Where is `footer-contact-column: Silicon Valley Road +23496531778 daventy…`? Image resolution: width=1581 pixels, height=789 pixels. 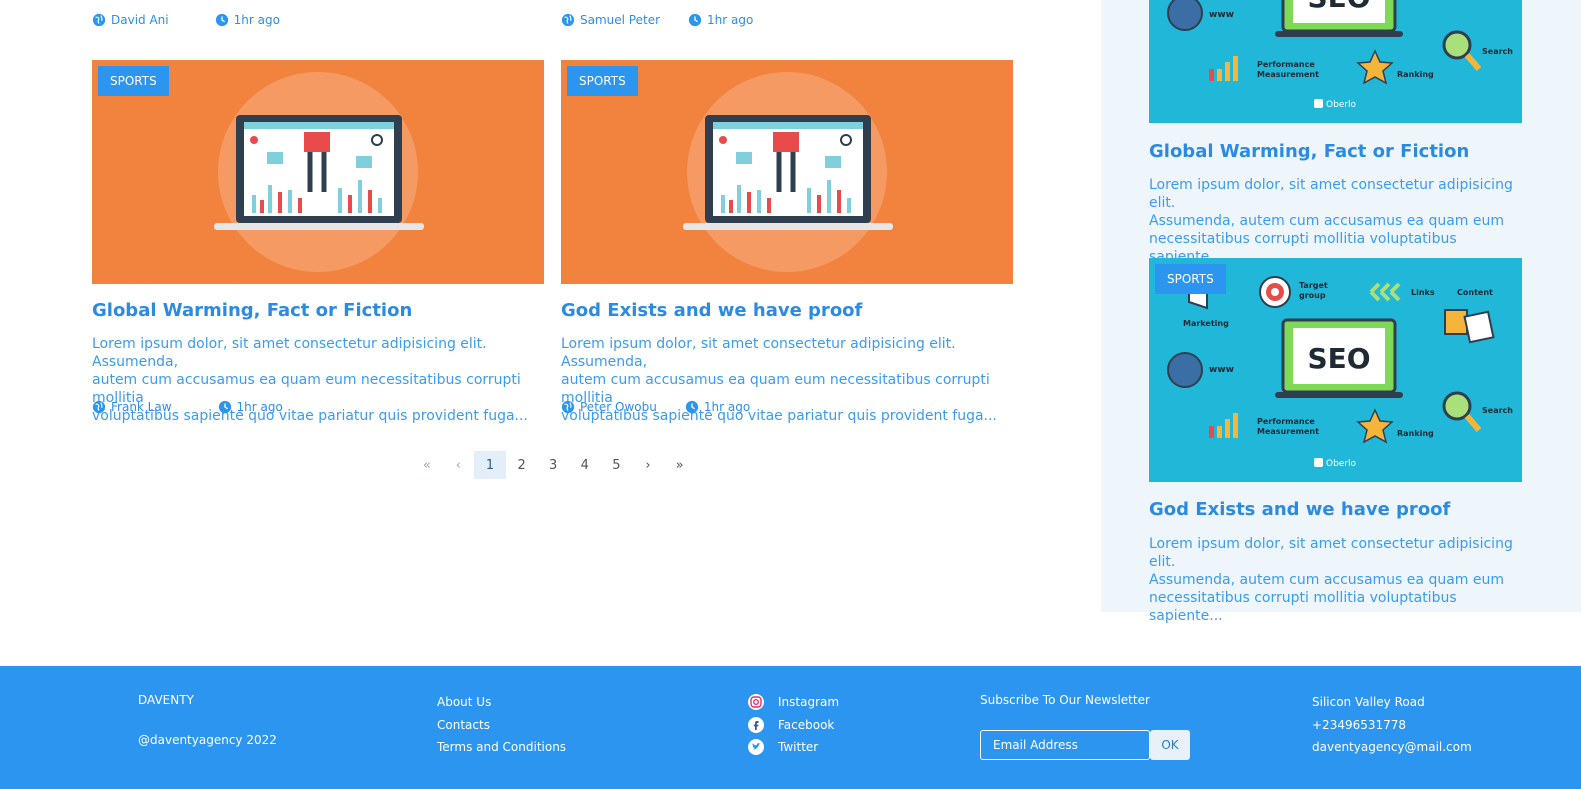 footer-contact-column: Silicon Valley Road +23496531778 daventy… is located at coordinates (1392, 727).